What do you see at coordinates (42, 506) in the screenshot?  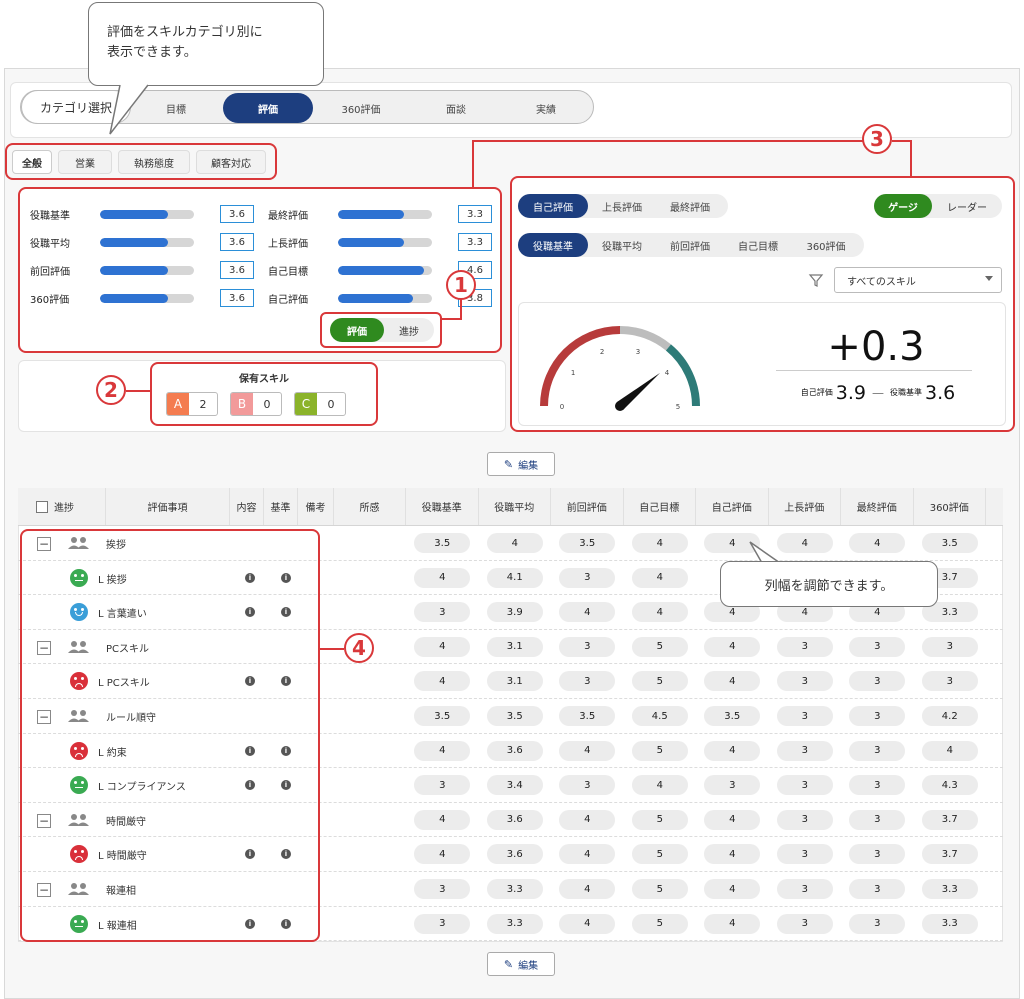 I see `select-all-checkbox` at bounding box center [42, 506].